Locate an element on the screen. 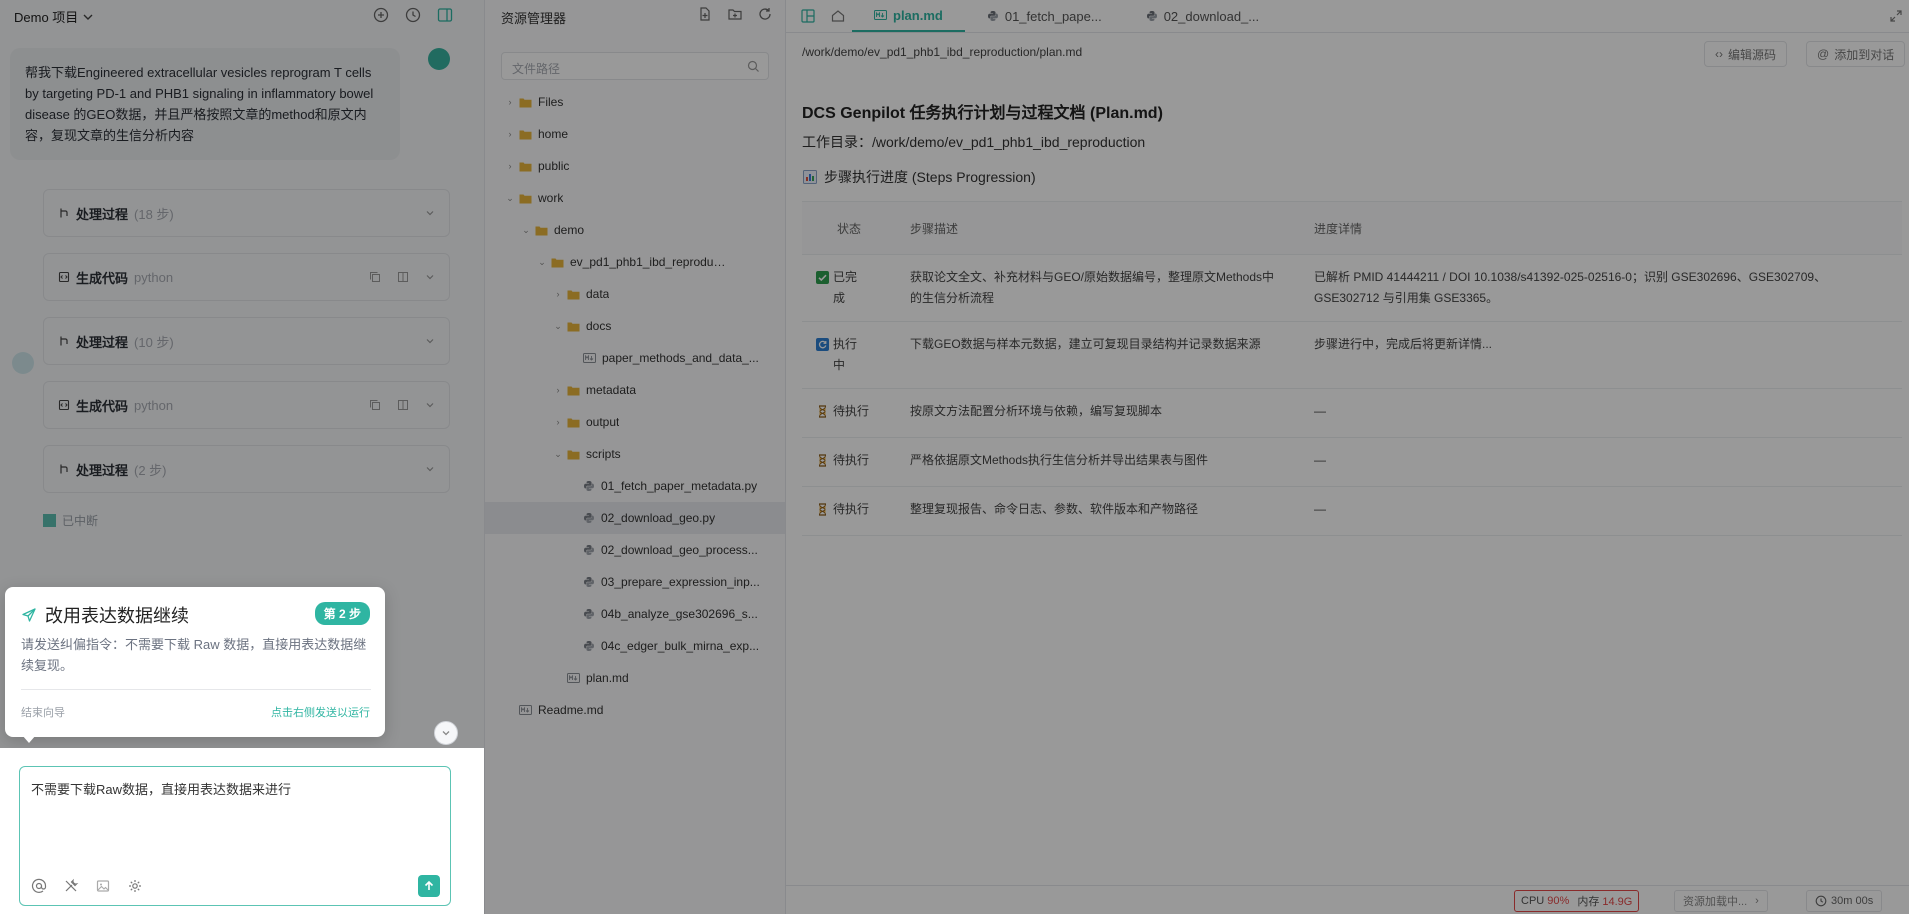 This screenshot has width=1909, height=915. guide-title-row: 改用表达数据继续 is located at coordinates (105, 615).